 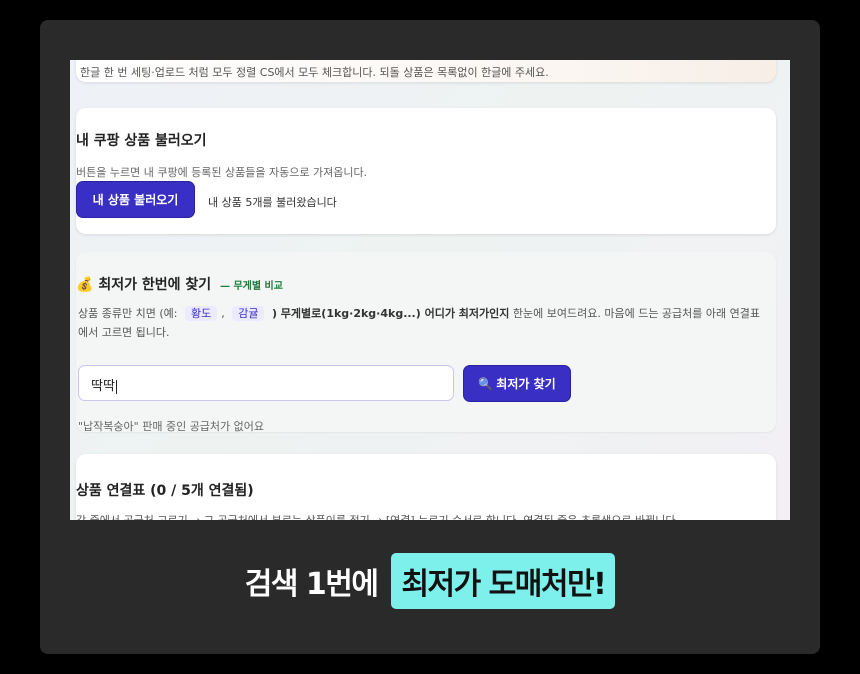 I want to click on product-link-title: 상품 연결표 (0 / 5개 연결됨), so click(x=165, y=491).